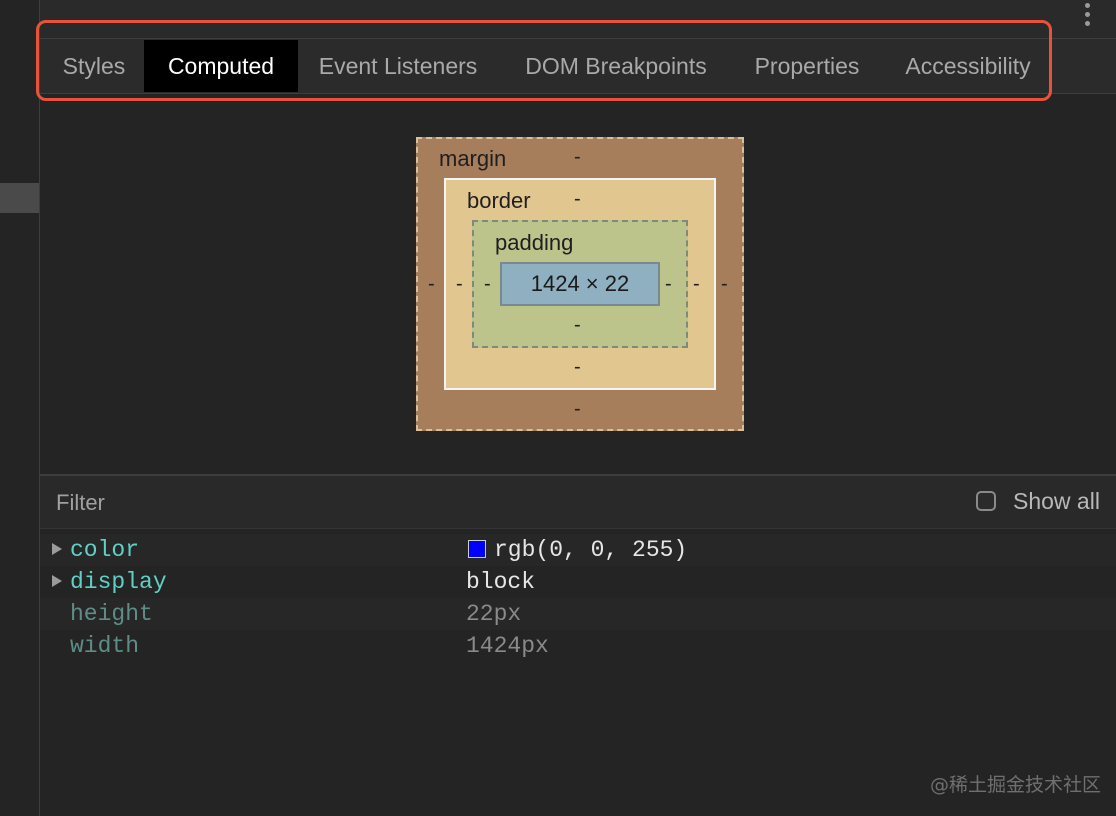 The height and width of the screenshot is (816, 1116). Describe the element at coordinates (487, 284) in the screenshot. I see `padding-left-value: -` at that location.